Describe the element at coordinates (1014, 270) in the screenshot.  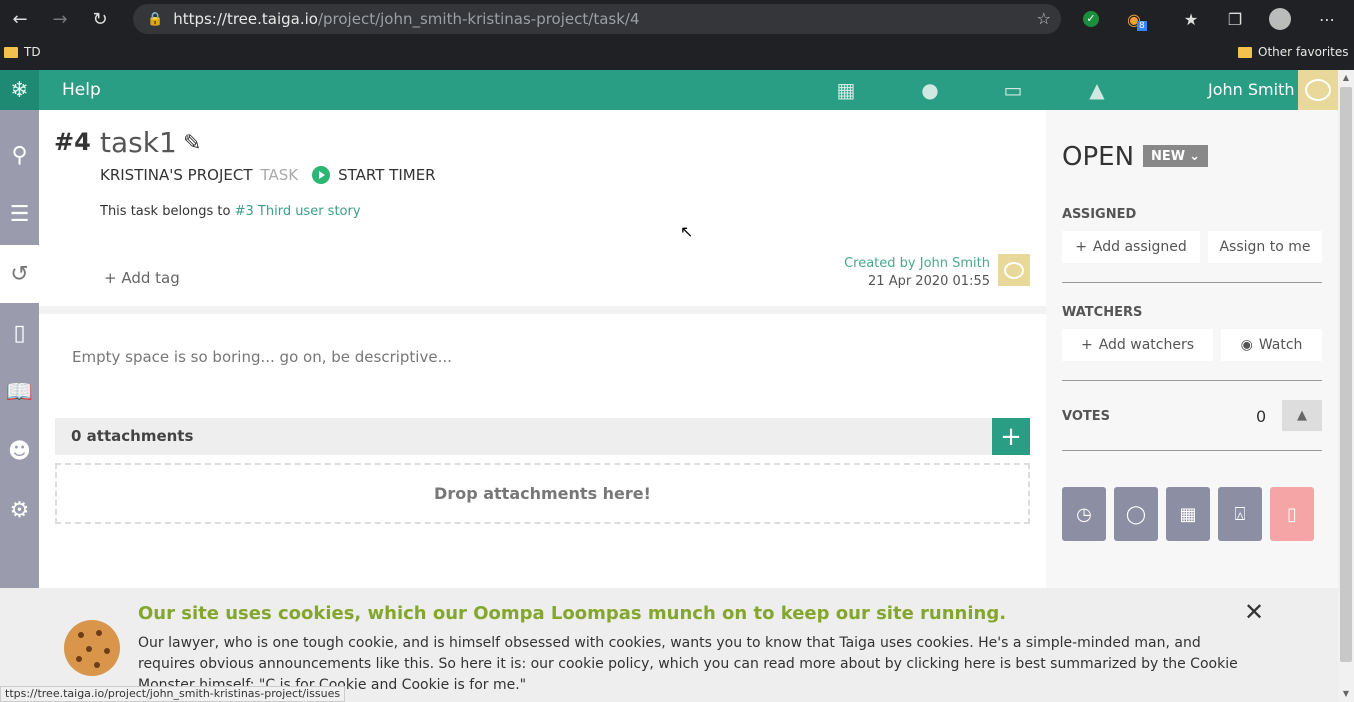
I see `creator-avatar` at that location.